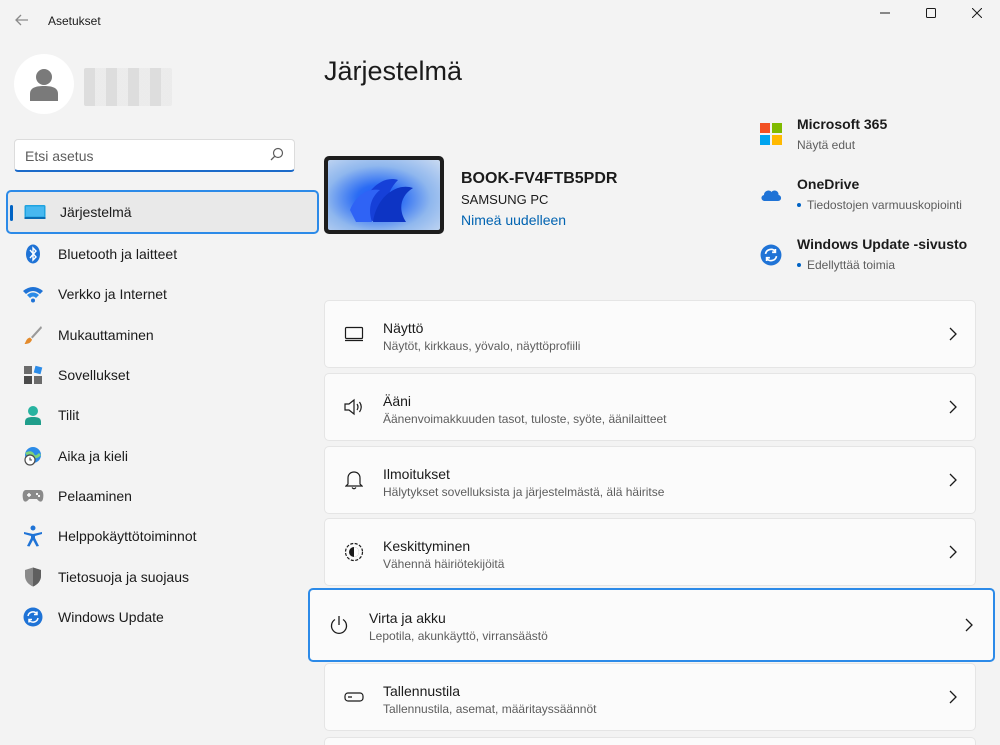 This screenshot has width=1000, height=745. I want to click on update-icon, so click(33, 617).